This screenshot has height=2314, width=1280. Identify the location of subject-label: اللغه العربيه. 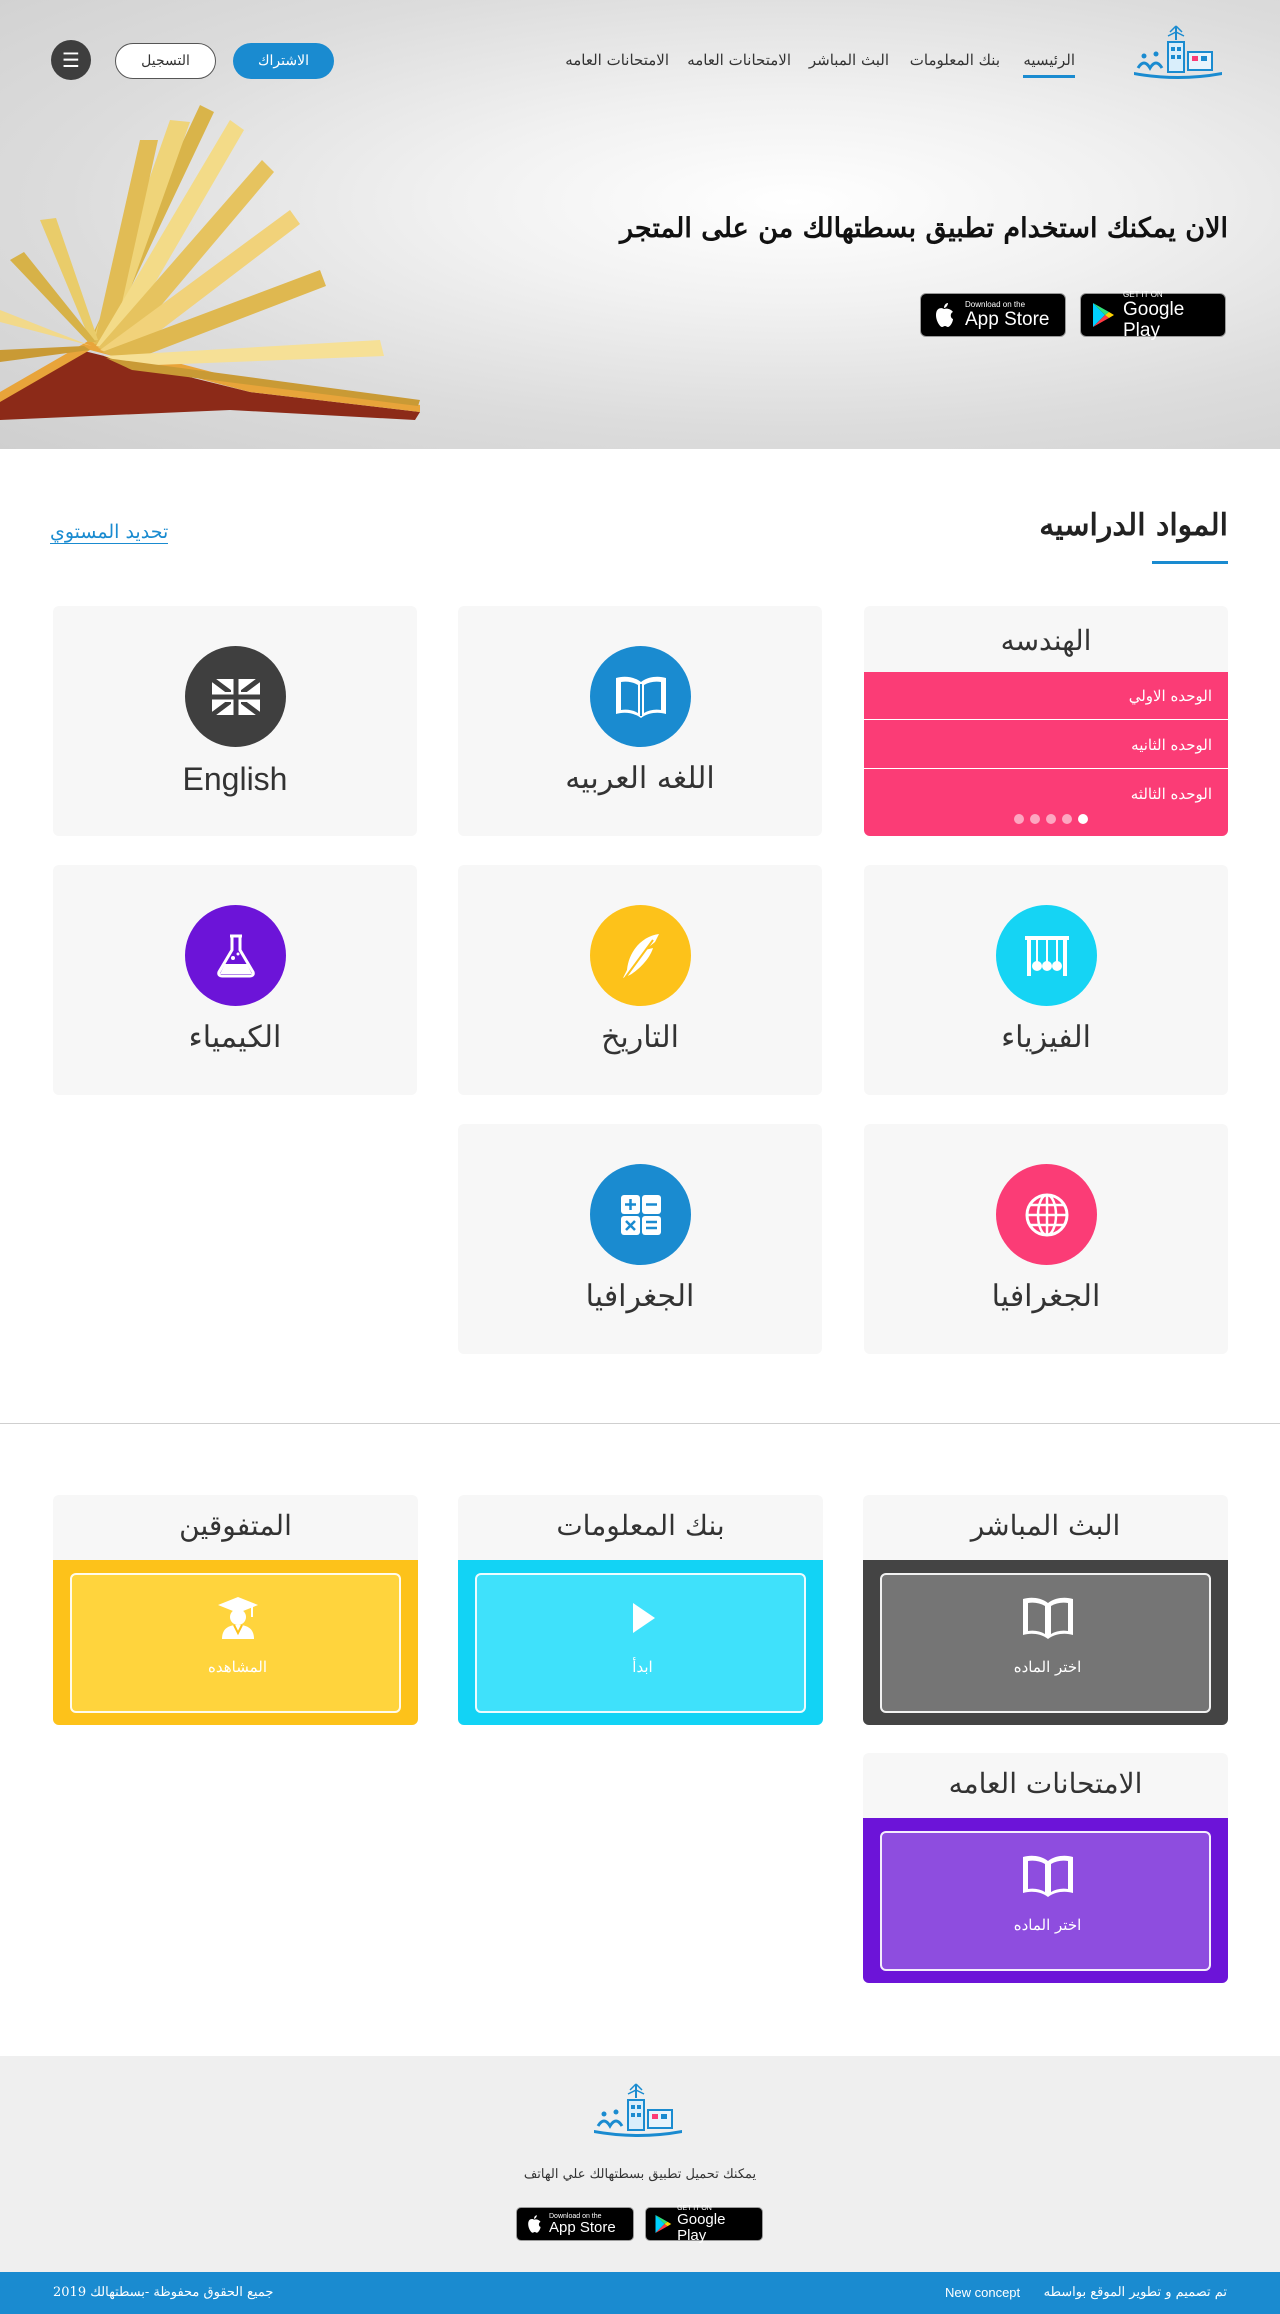
(640, 778).